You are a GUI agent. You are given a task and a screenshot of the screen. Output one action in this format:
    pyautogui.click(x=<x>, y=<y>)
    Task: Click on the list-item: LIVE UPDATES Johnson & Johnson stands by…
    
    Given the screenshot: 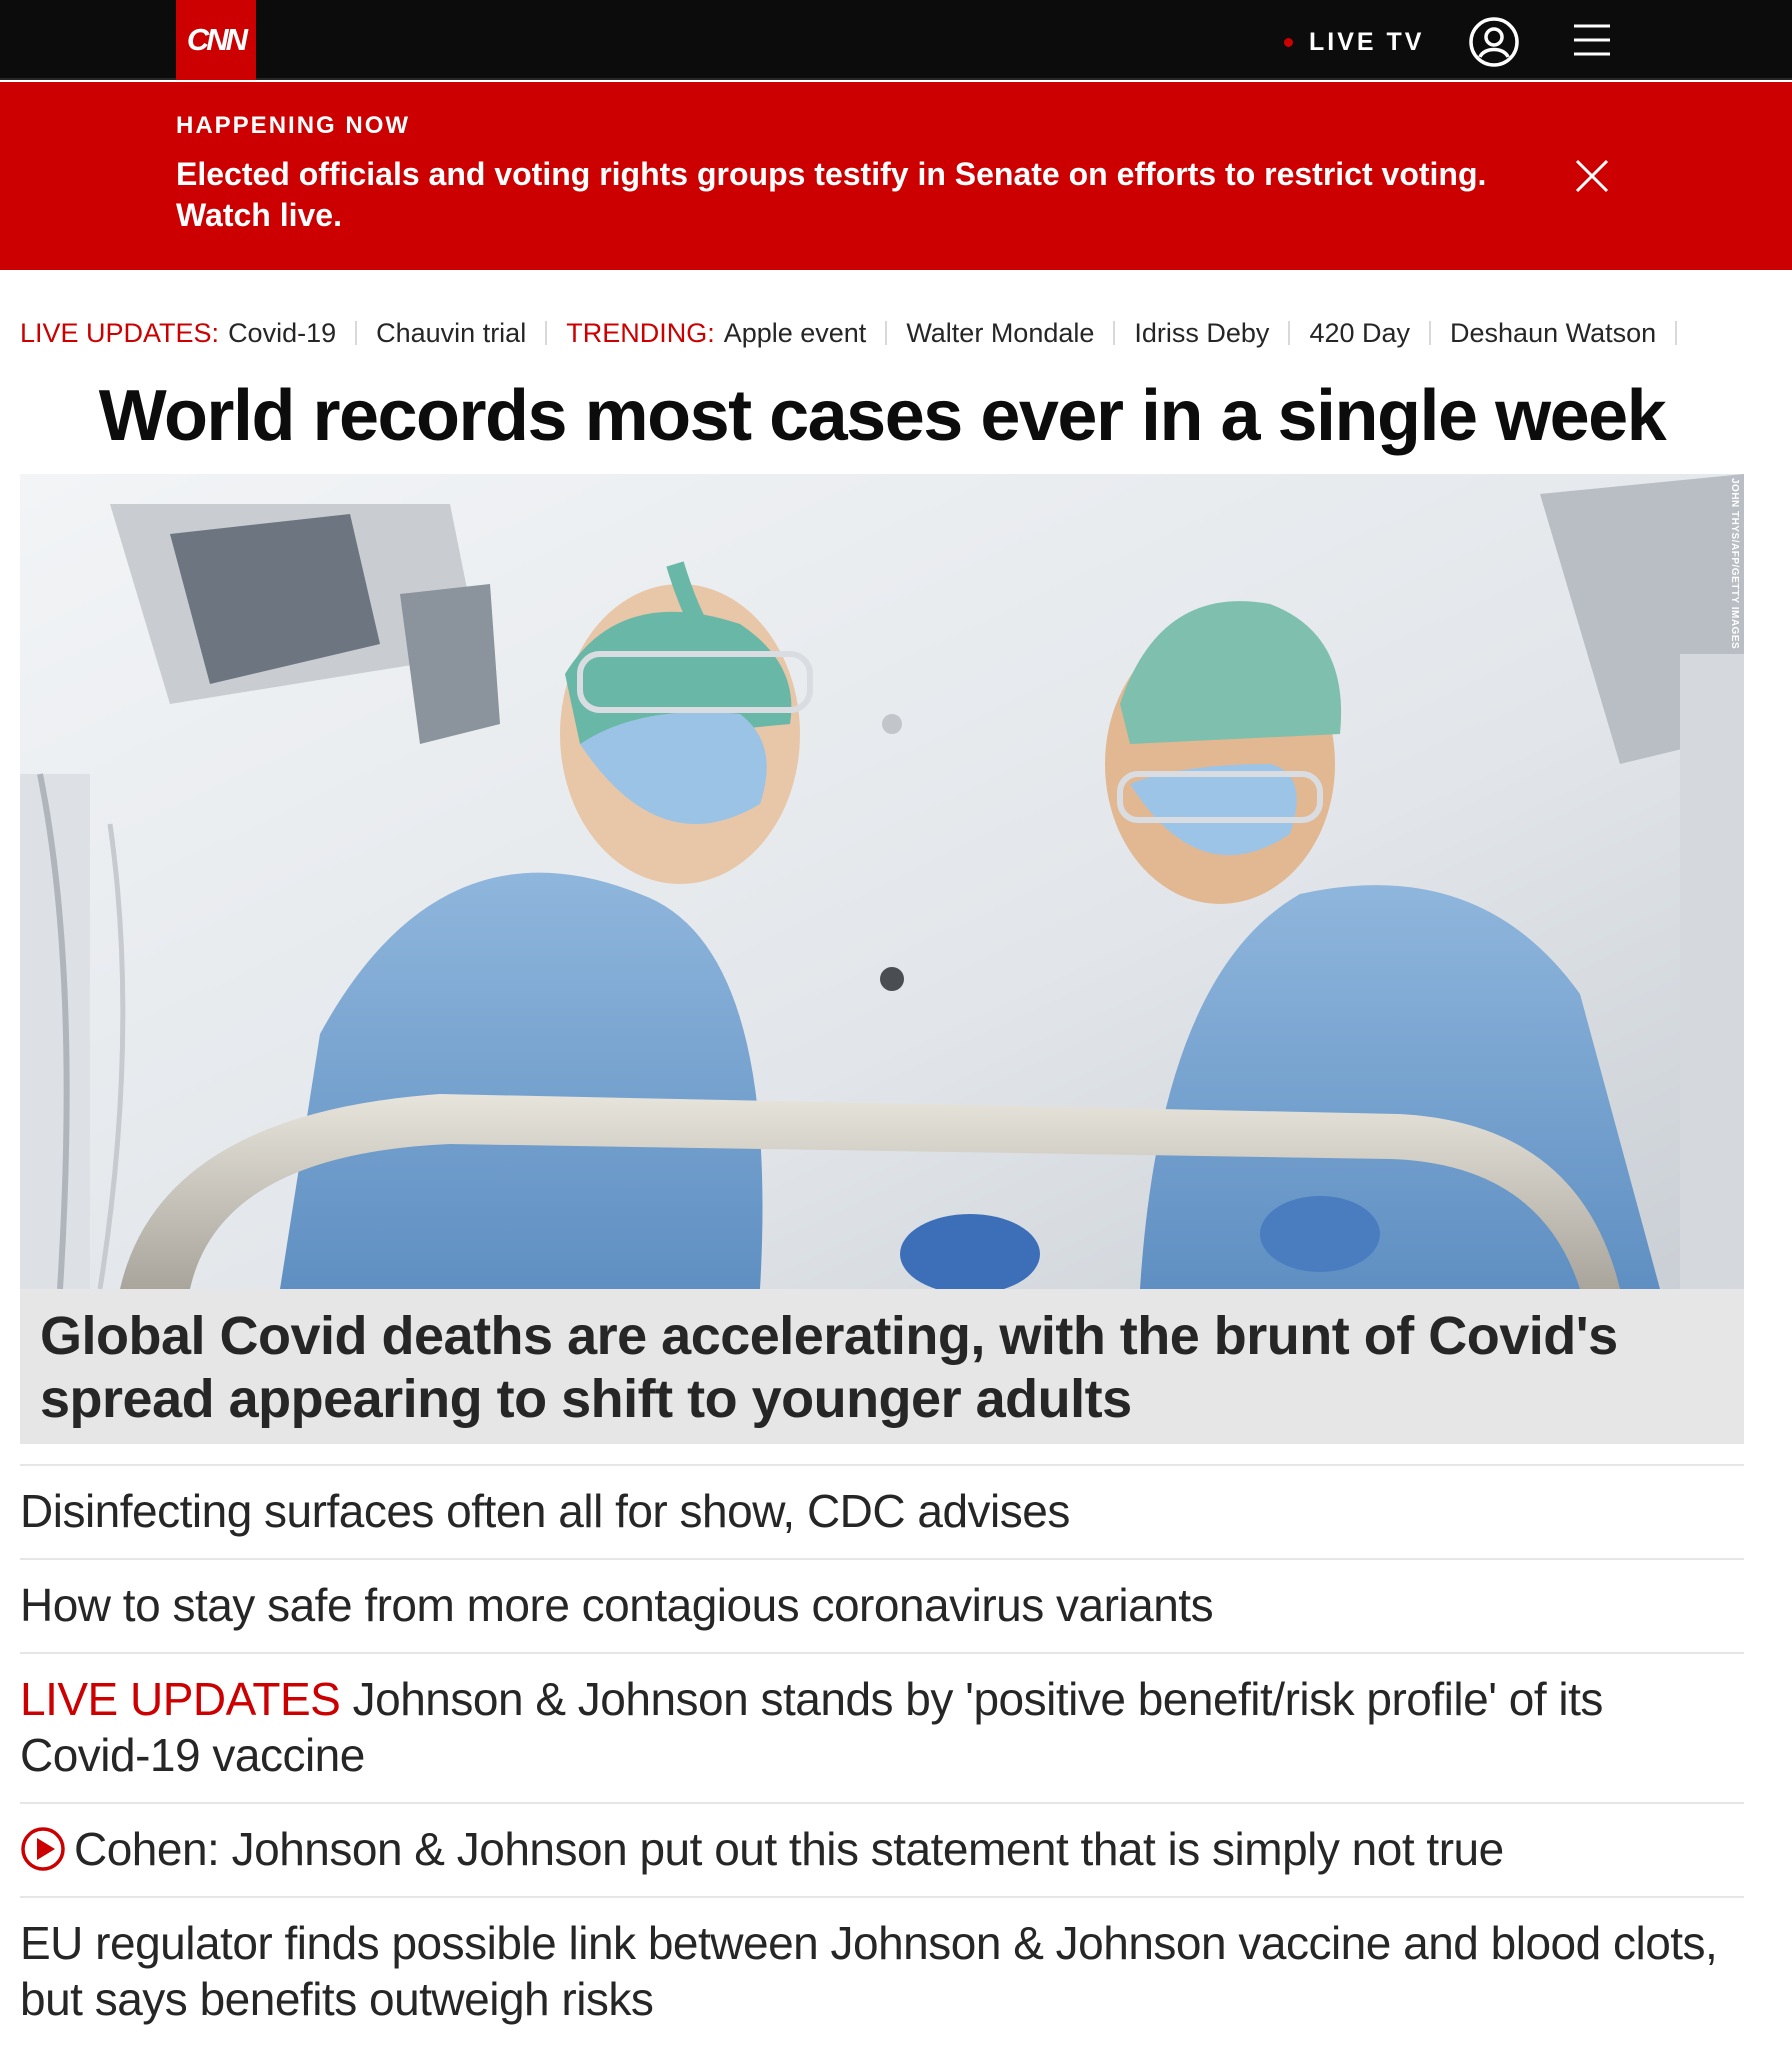 What is the action you would take?
    pyautogui.click(x=882, y=1727)
    